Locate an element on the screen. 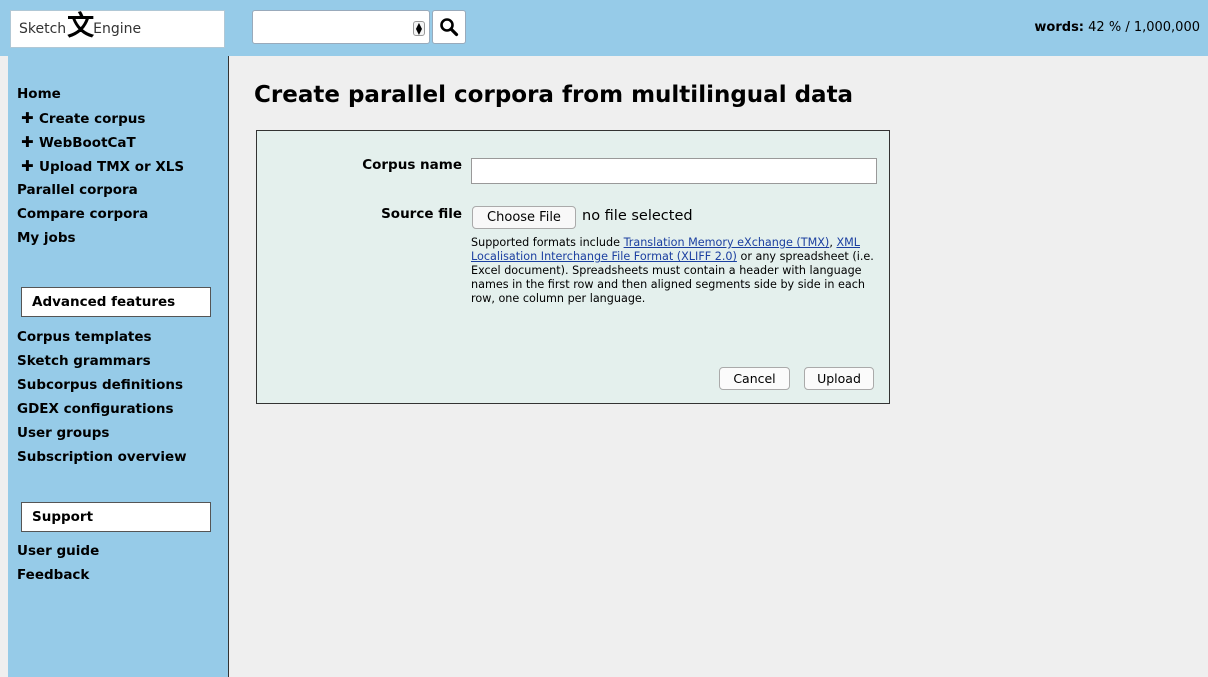 The height and width of the screenshot is (677, 1208). corpus-name-label: Corpus name is located at coordinates (412, 165).